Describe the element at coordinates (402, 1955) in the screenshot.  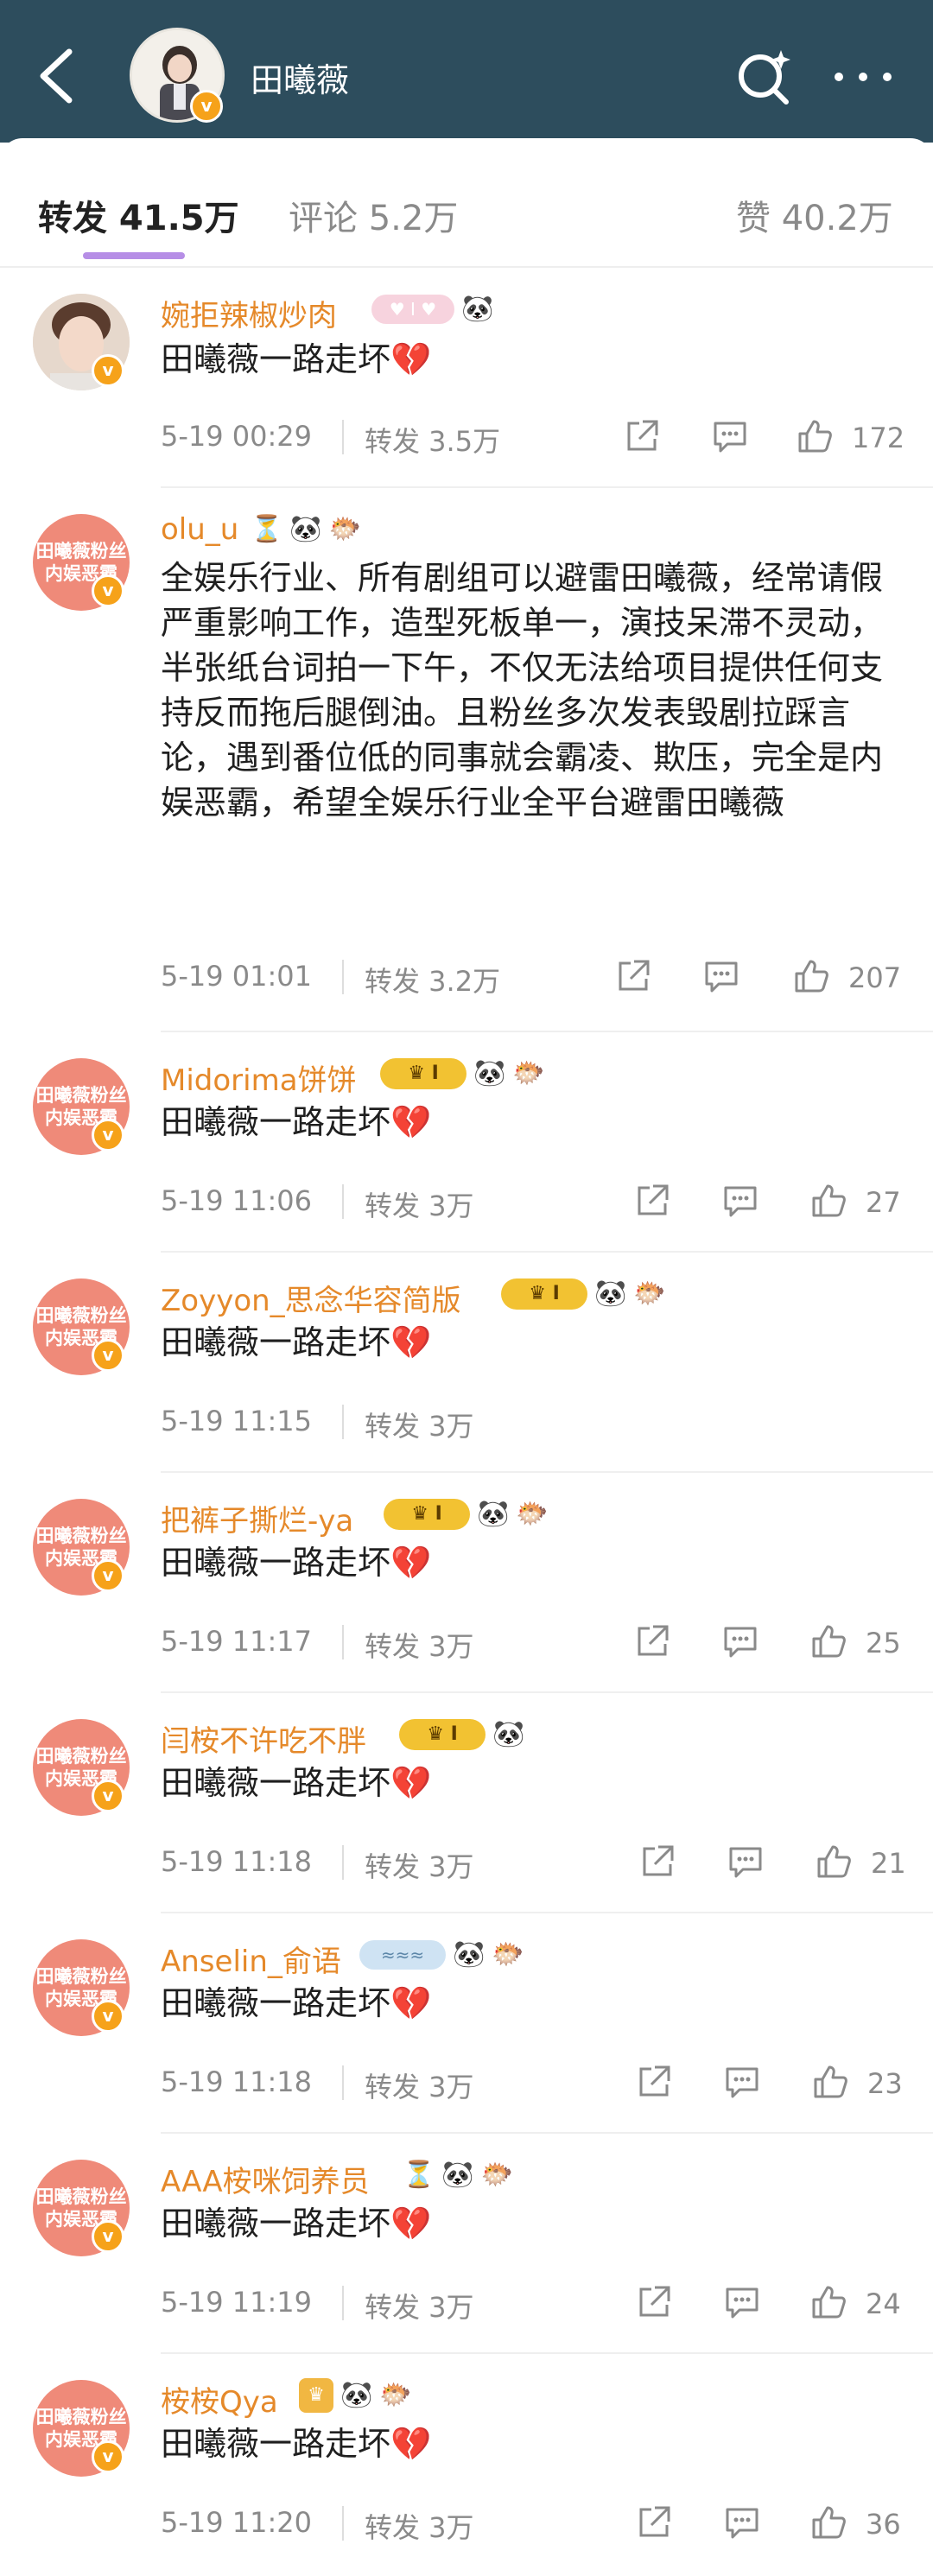
I see `fan-level-badge: ≈≈≈` at that location.